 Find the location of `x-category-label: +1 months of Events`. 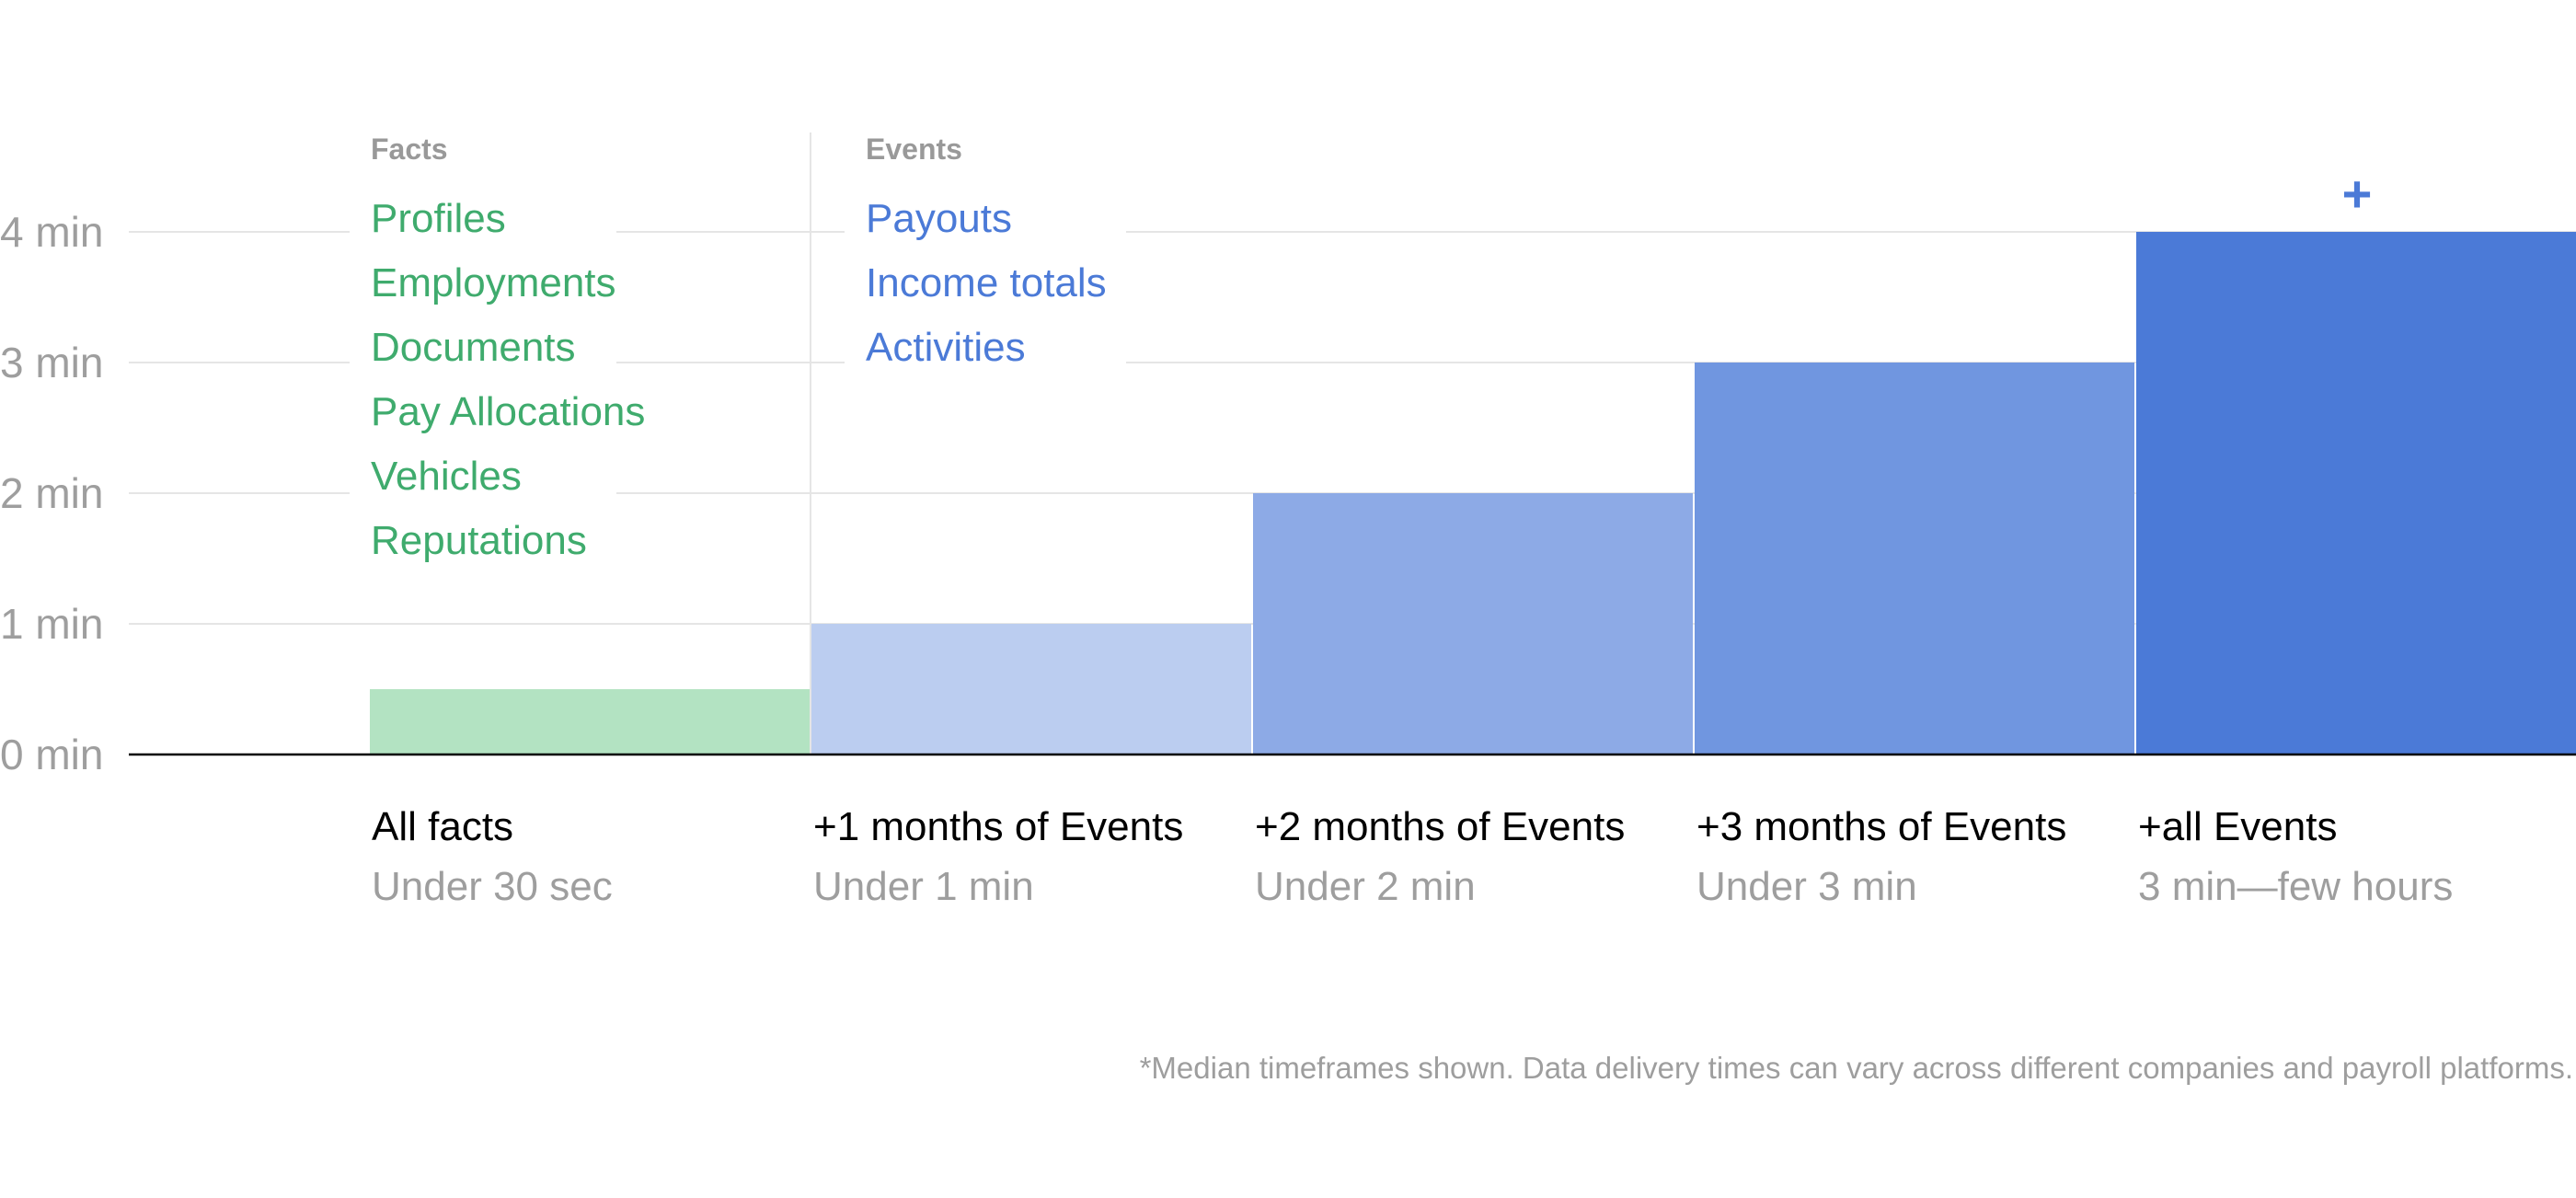

x-category-label: +1 months of Events is located at coordinates (998, 827).